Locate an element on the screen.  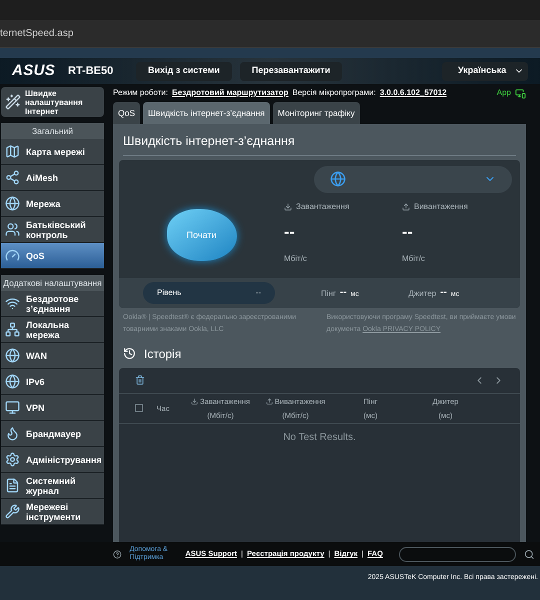
flame-icon is located at coordinates (12, 433).